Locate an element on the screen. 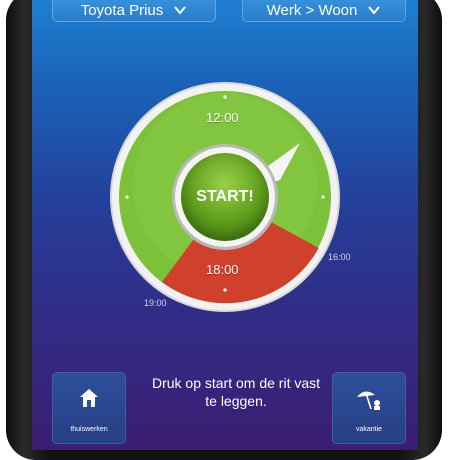 The height and width of the screenshot is (460, 450). dial-tick-left is located at coordinates (127, 197).